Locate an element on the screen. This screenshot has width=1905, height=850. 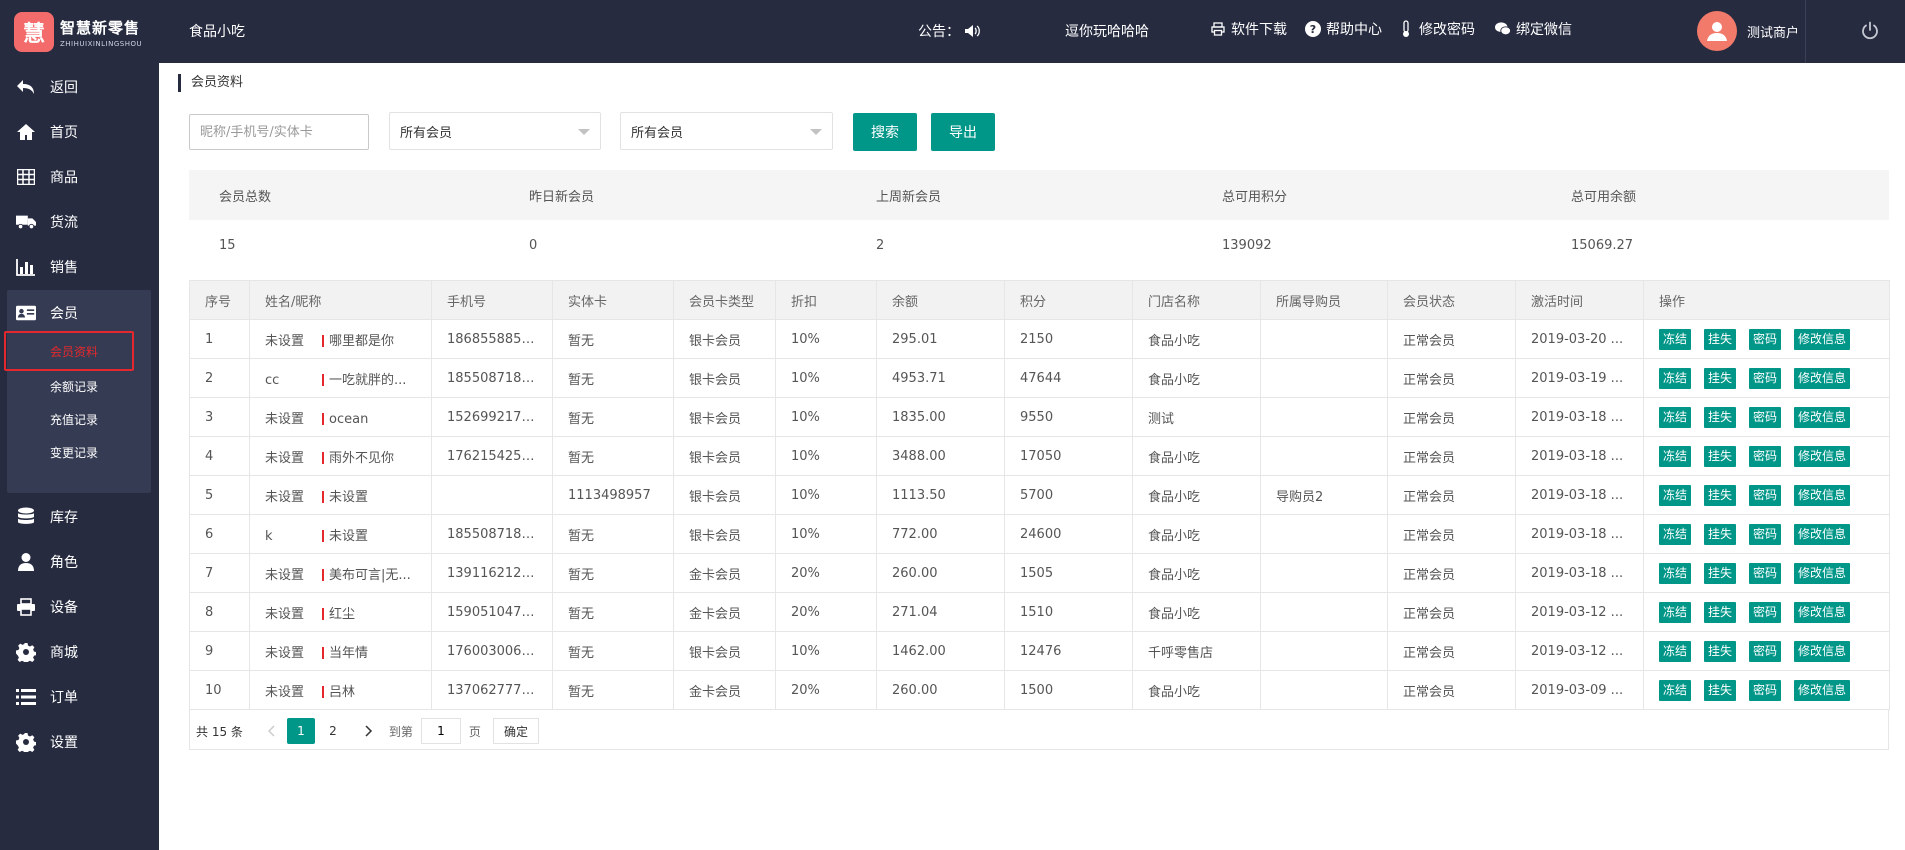
cell-phone: 17621542547 is located at coordinates (492, 456).